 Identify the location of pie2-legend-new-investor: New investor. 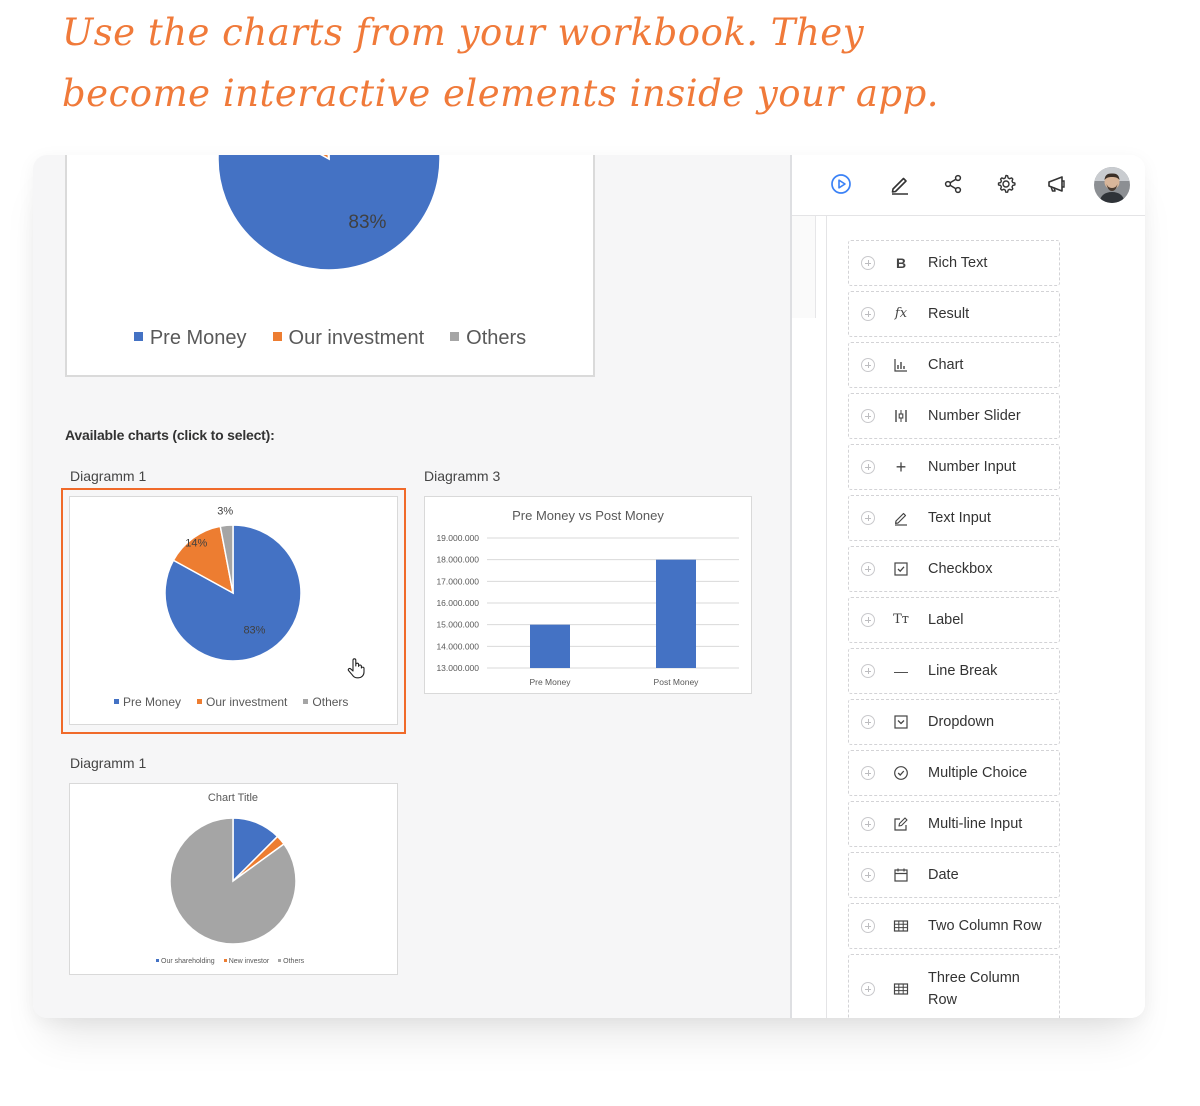
(246, 961).